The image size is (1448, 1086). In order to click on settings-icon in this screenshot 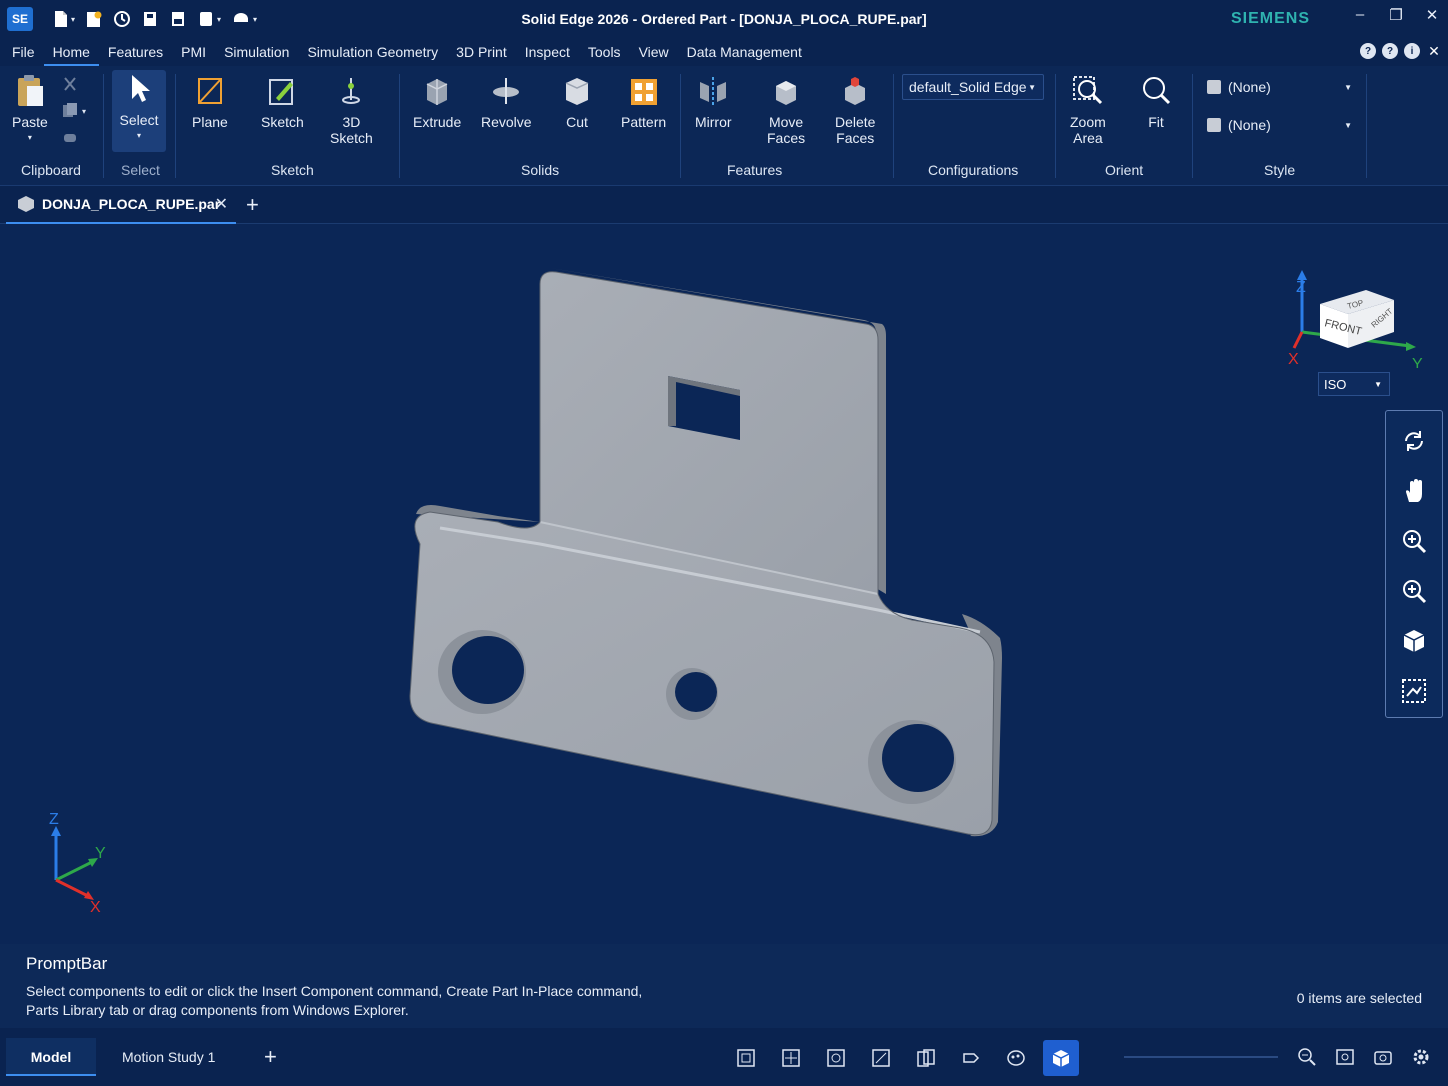, I will do `click(1421, 1057)`.